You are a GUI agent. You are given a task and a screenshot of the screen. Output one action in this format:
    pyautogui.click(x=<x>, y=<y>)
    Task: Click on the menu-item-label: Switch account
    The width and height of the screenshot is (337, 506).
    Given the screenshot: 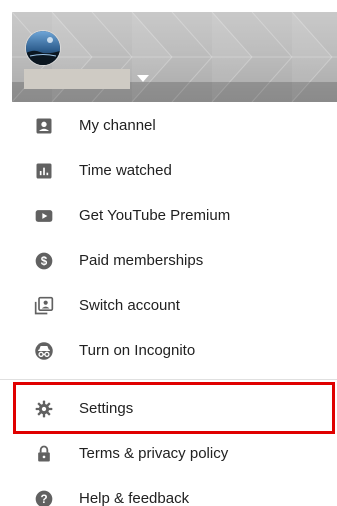 What is the action you would take?
    pyautogui.click(x=129, y=305)
    